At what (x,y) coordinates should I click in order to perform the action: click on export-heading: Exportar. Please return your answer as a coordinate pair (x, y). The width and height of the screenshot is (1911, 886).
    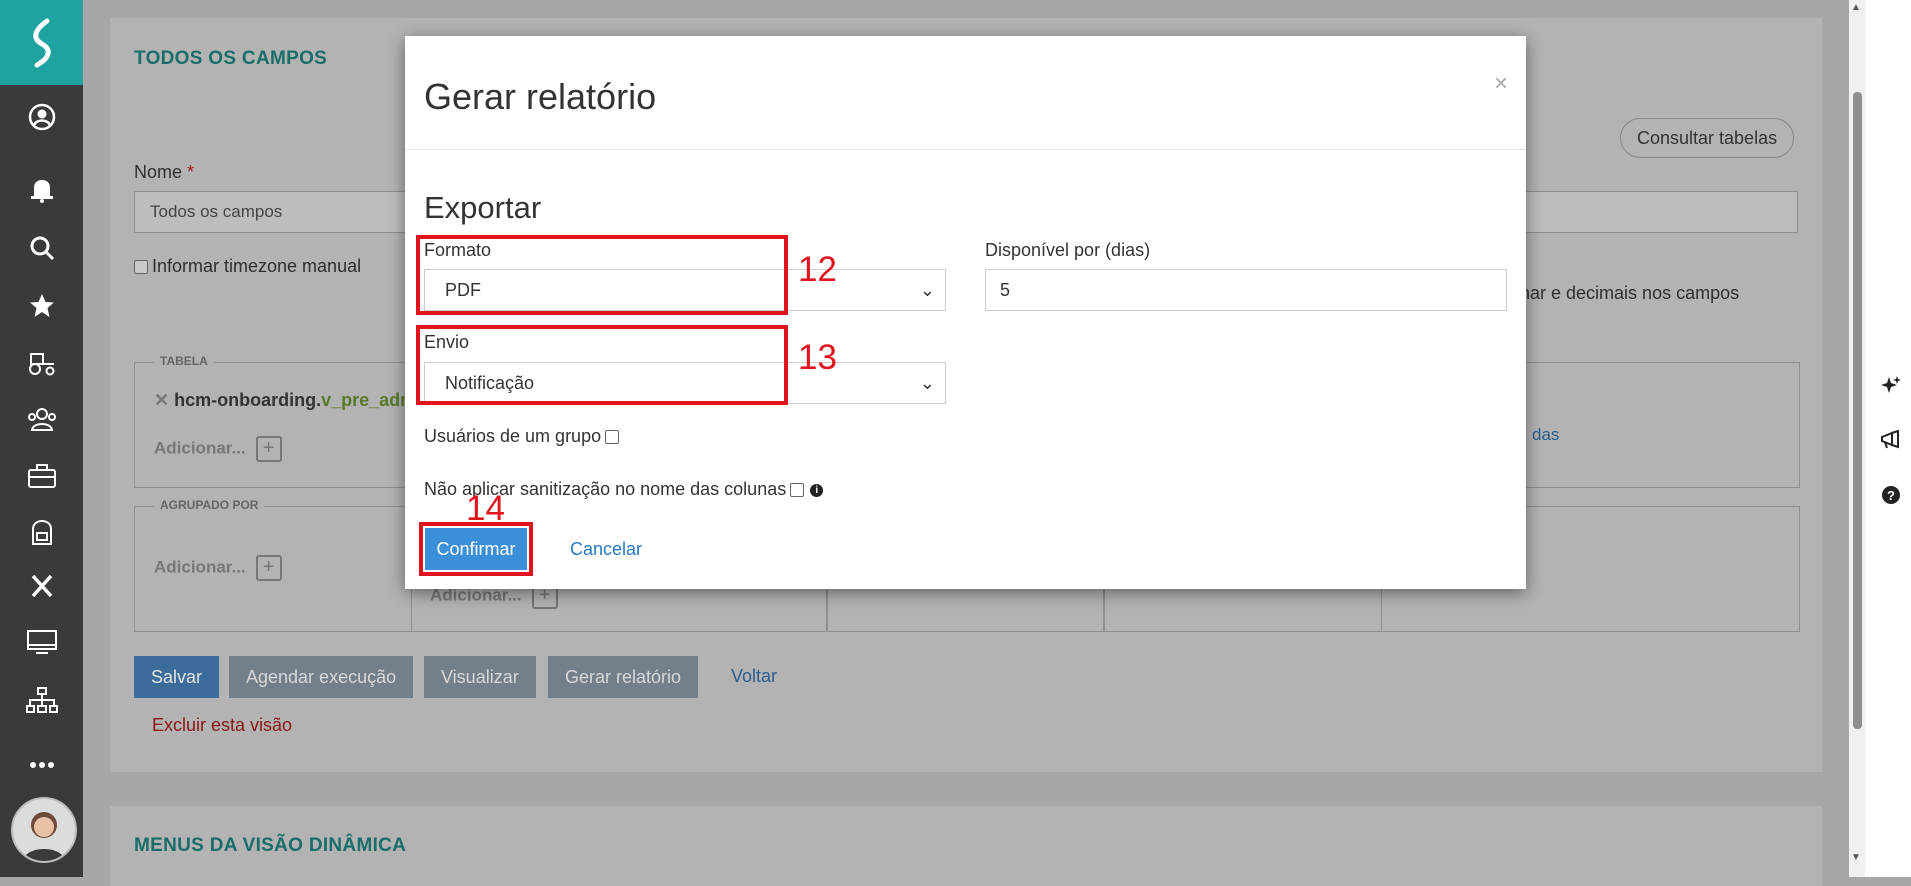
    Looking at the image, I should click on (483, 207).